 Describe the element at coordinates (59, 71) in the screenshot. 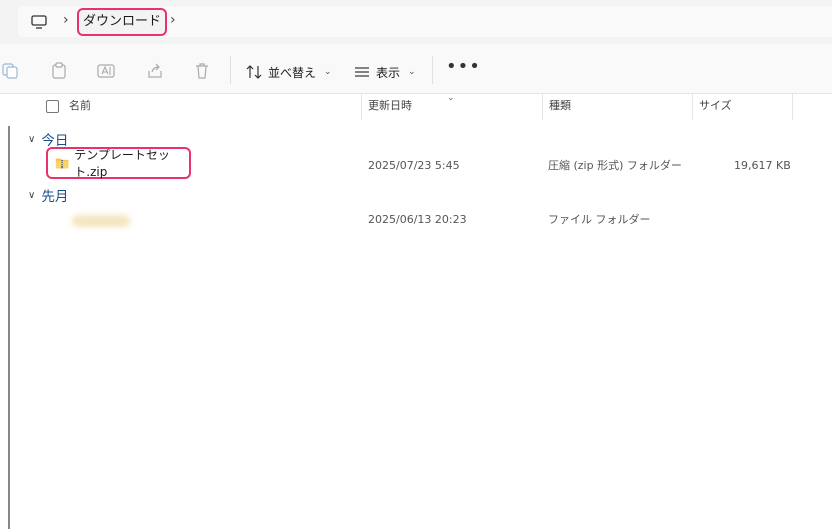

I see `paste-icon` at that location.